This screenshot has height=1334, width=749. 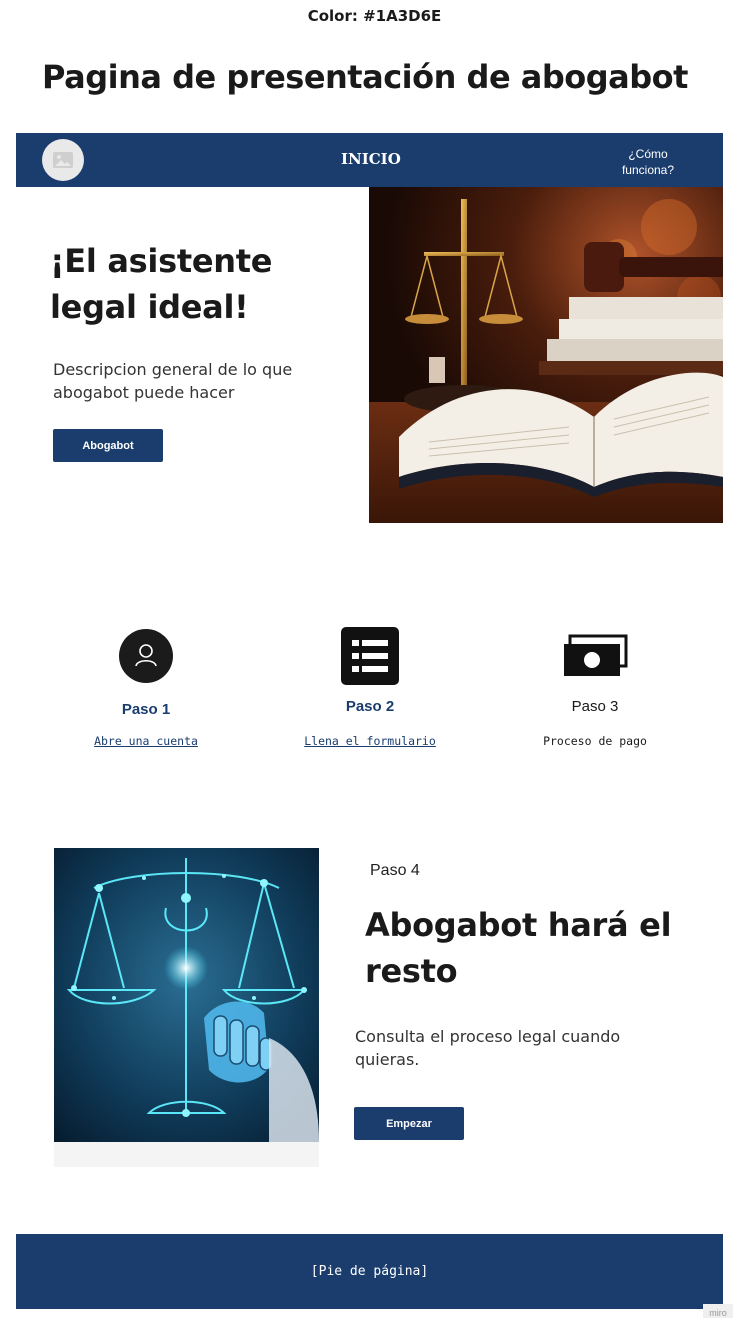 What do you see at coordinates (146, 656) in the screenshot?
I see `user-icon` at bounding box center [146, 656].